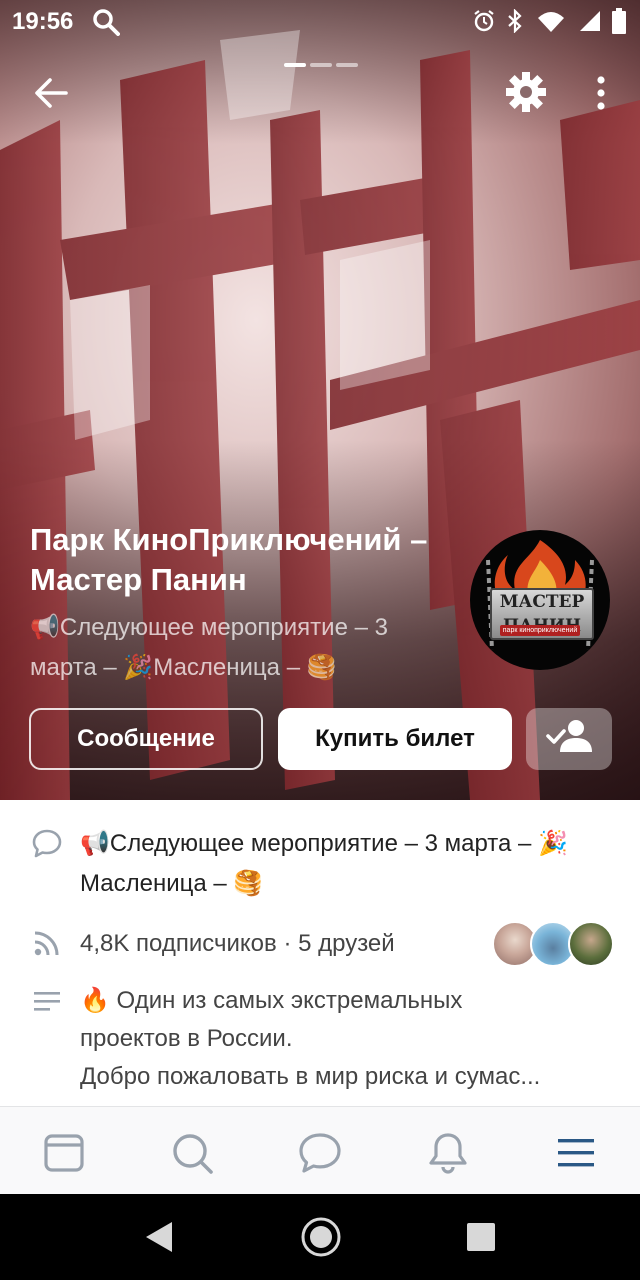  Describe the element at coordinates (591, 944) in the screenshot. I see `friend-avatar` at that location.